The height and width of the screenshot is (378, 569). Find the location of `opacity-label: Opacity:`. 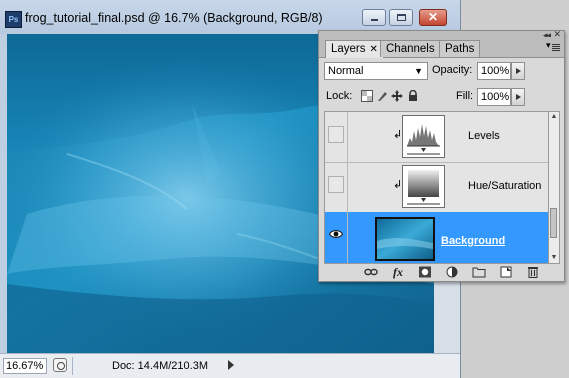

opacity-label: Opacity: is located at coordinates (452, 70).